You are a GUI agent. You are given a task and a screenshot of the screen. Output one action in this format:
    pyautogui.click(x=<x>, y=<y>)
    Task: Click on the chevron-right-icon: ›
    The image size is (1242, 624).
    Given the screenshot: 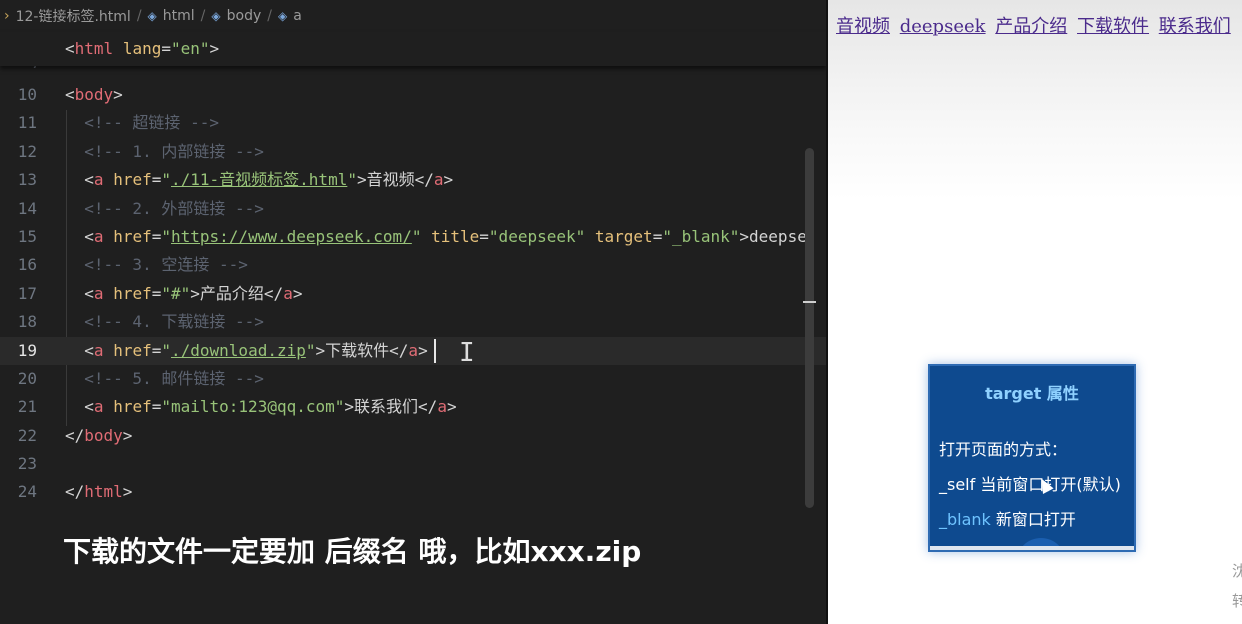 What is the action you would take?
    pyautogui.click(x=7, y=16)
    